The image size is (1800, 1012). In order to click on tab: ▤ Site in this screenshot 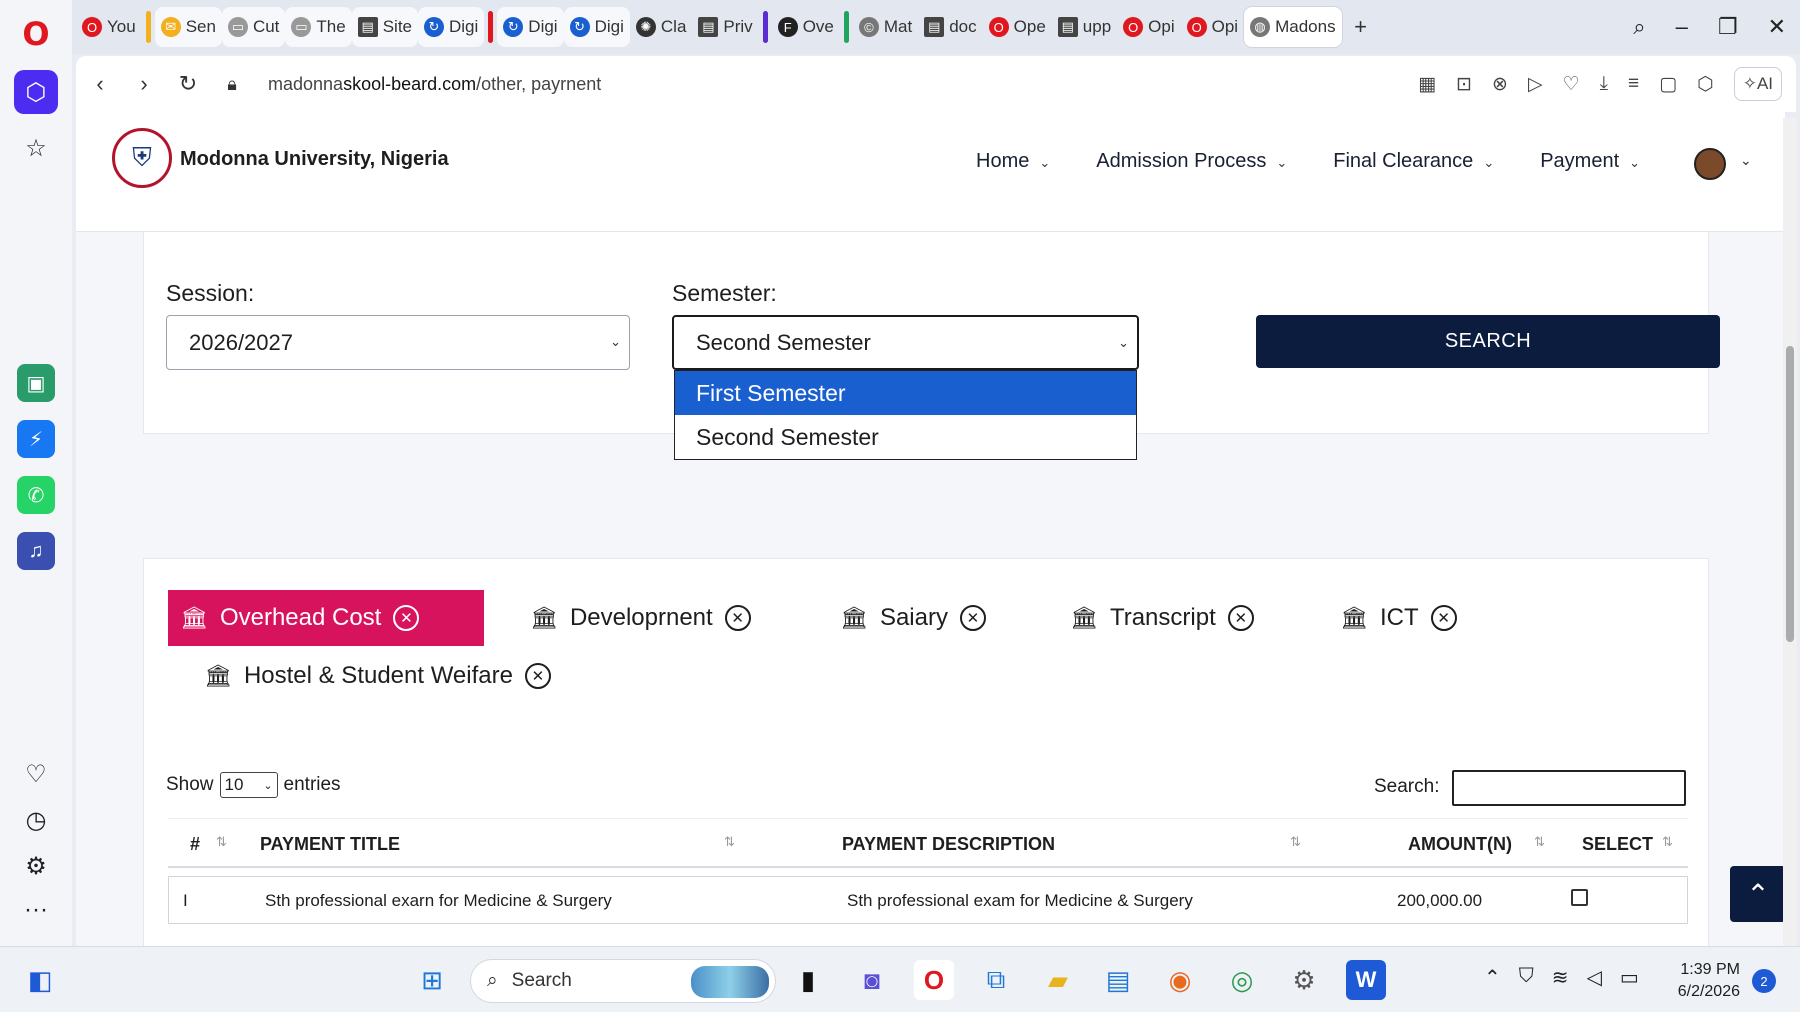, I will do `click(384, 27)`.